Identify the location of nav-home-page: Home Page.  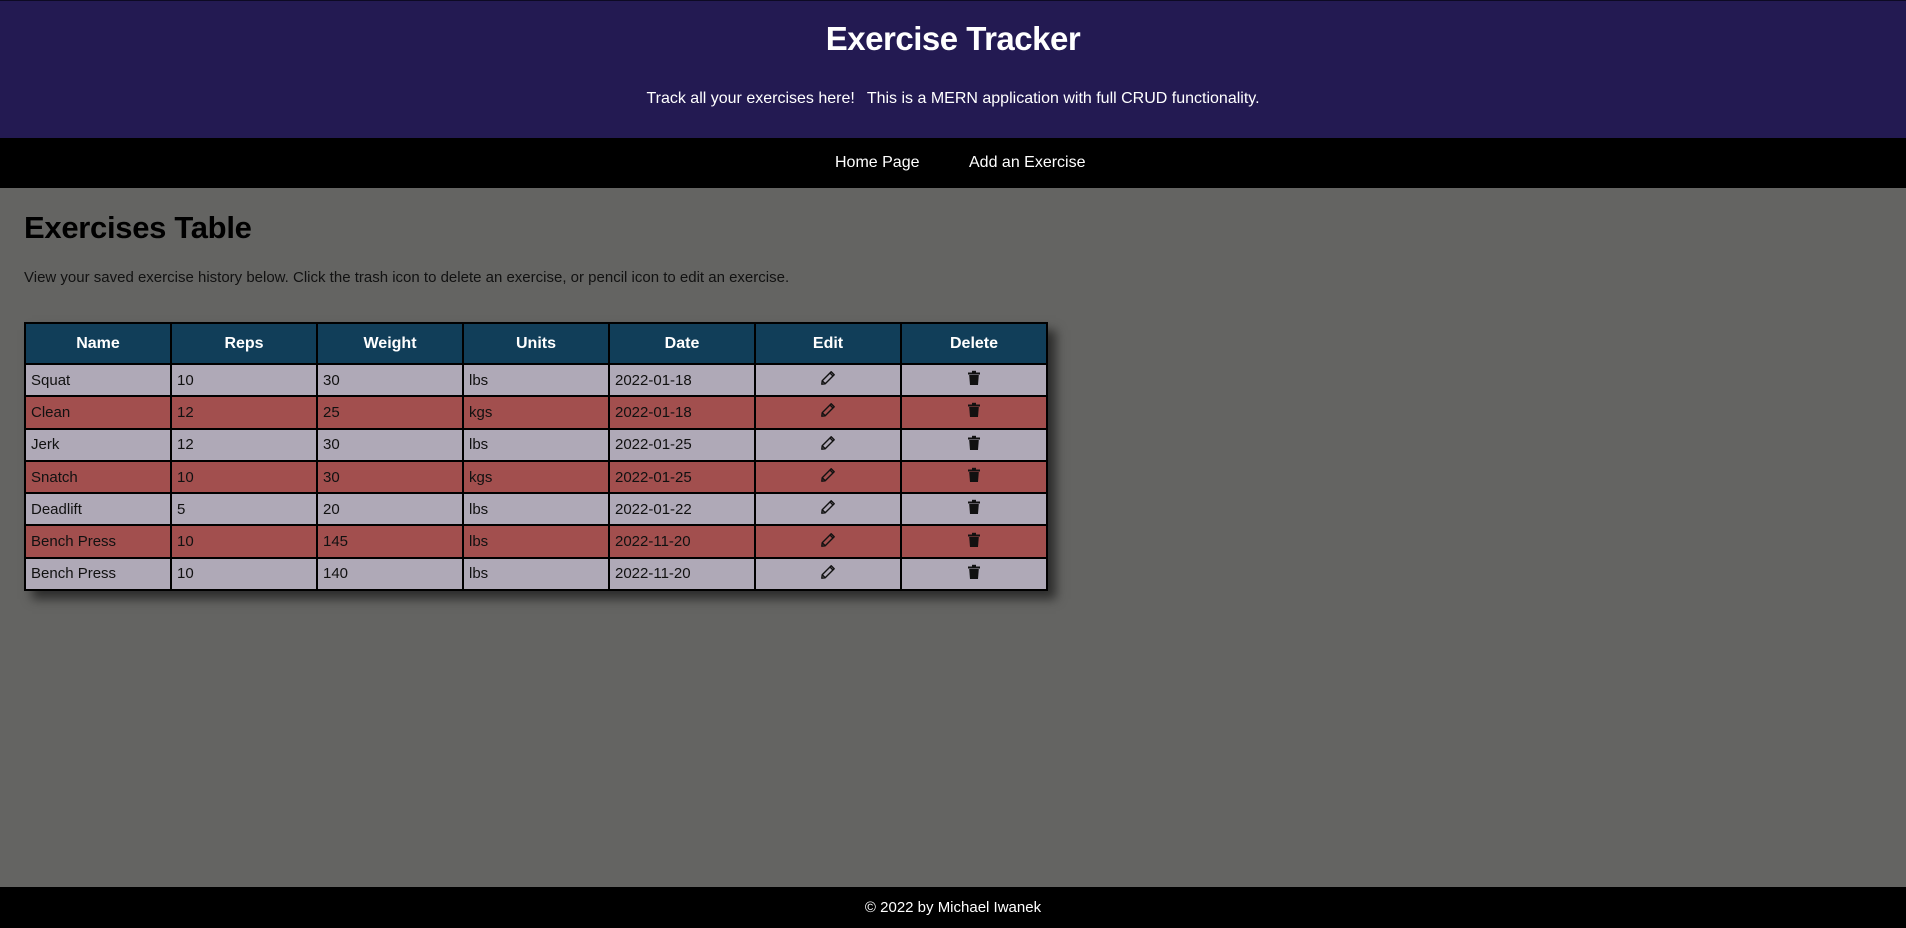
(877, 163).